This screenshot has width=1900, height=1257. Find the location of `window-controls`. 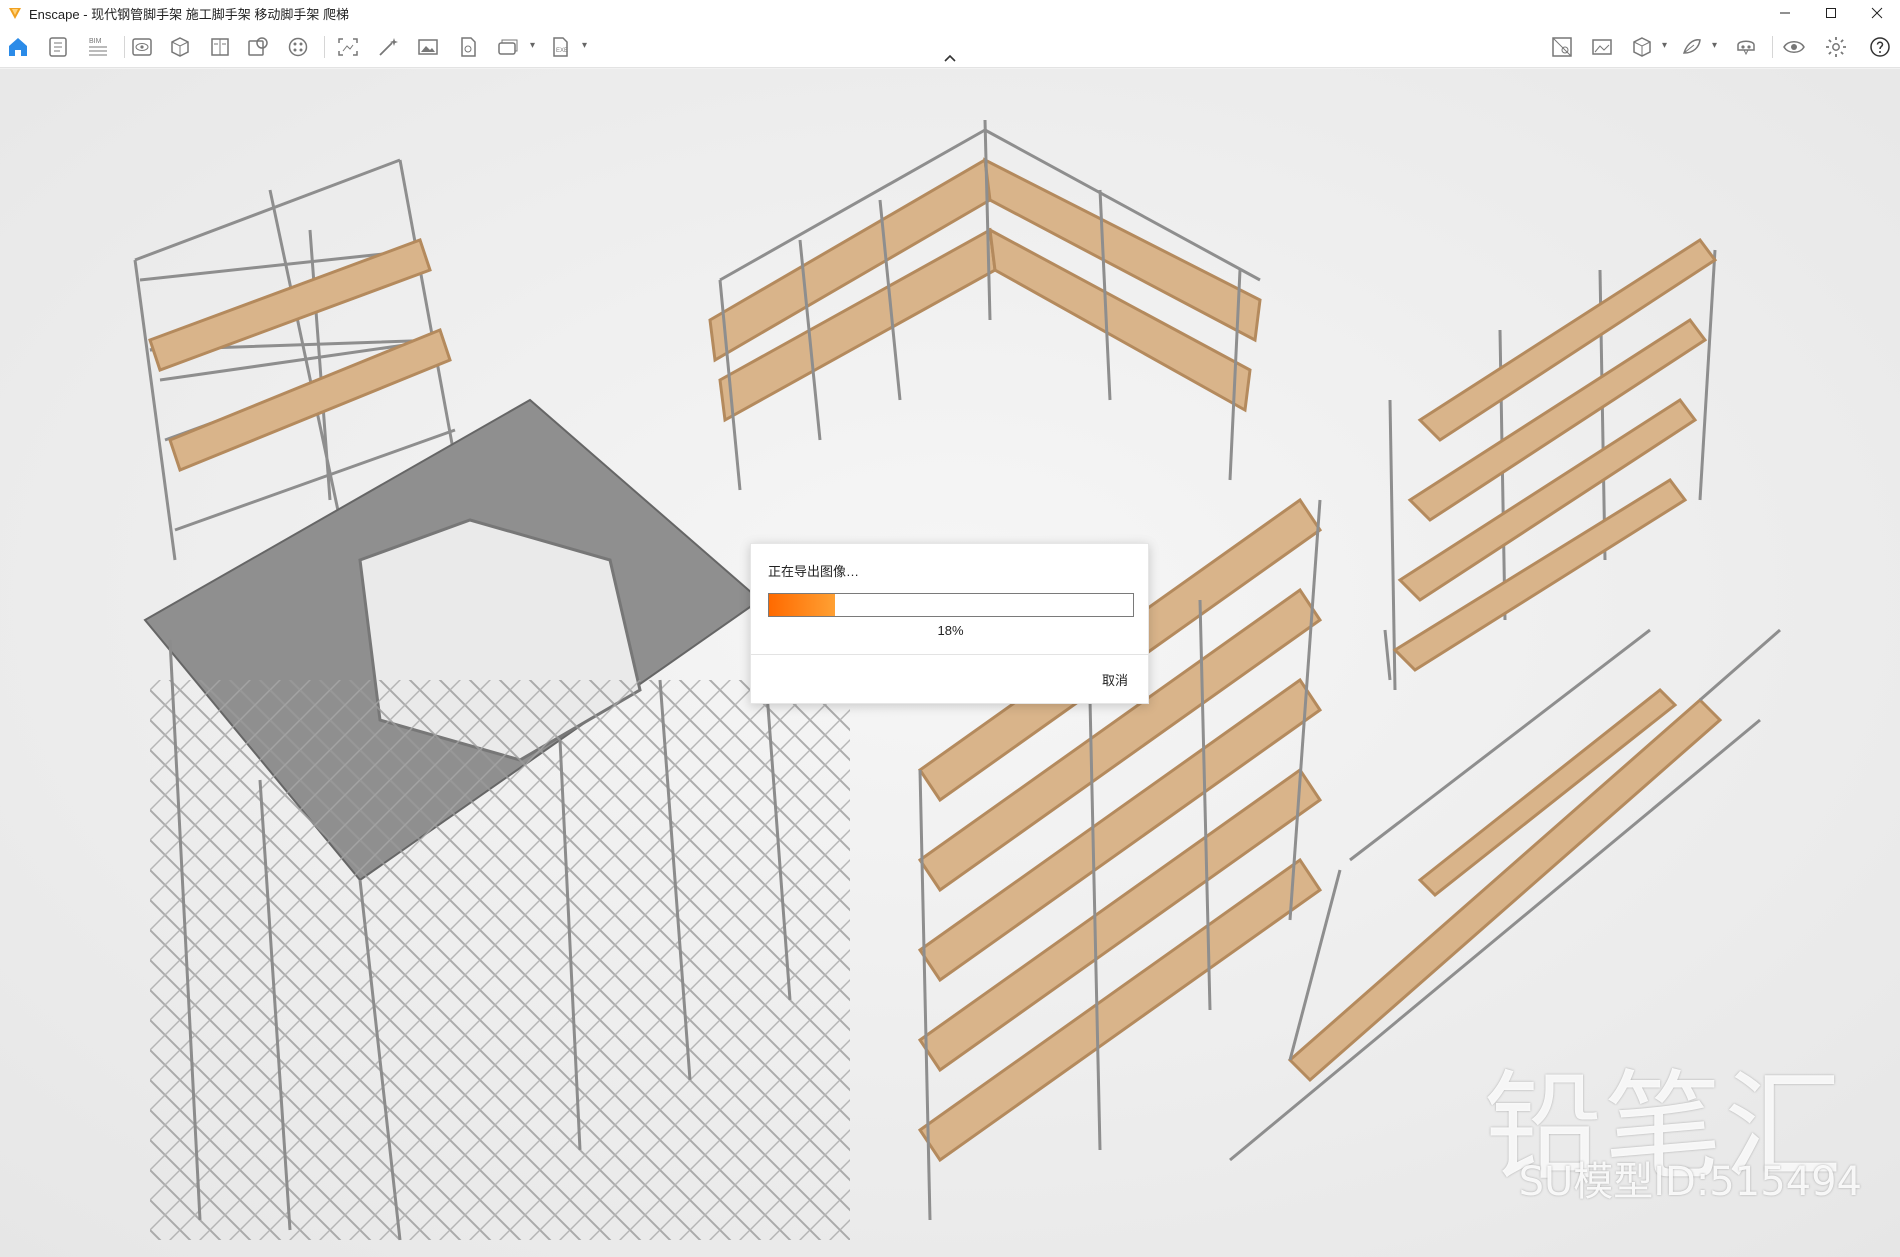

window-controls is located at coordinates (1831, 13).